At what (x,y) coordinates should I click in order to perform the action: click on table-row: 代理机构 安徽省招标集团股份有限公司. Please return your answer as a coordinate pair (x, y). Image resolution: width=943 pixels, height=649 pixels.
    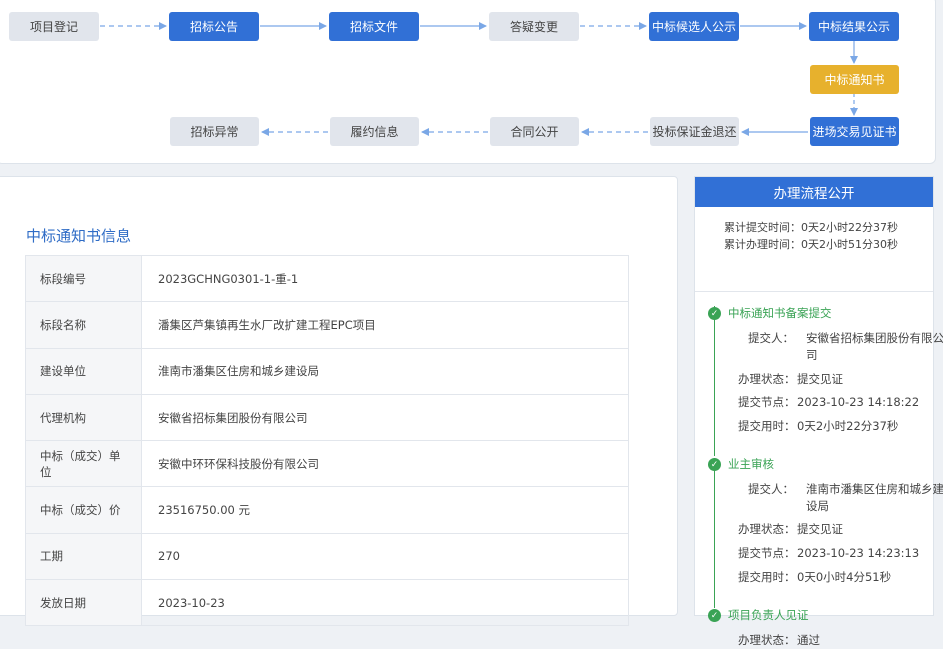
    Looking at the image, I should click on (327, 417).